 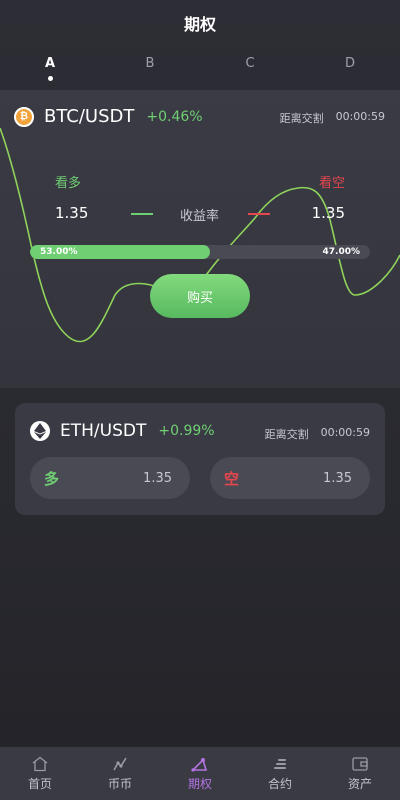 I want to click on eth-pair-row: ETH/USDT +0.99%, so click(x=122, y=431).